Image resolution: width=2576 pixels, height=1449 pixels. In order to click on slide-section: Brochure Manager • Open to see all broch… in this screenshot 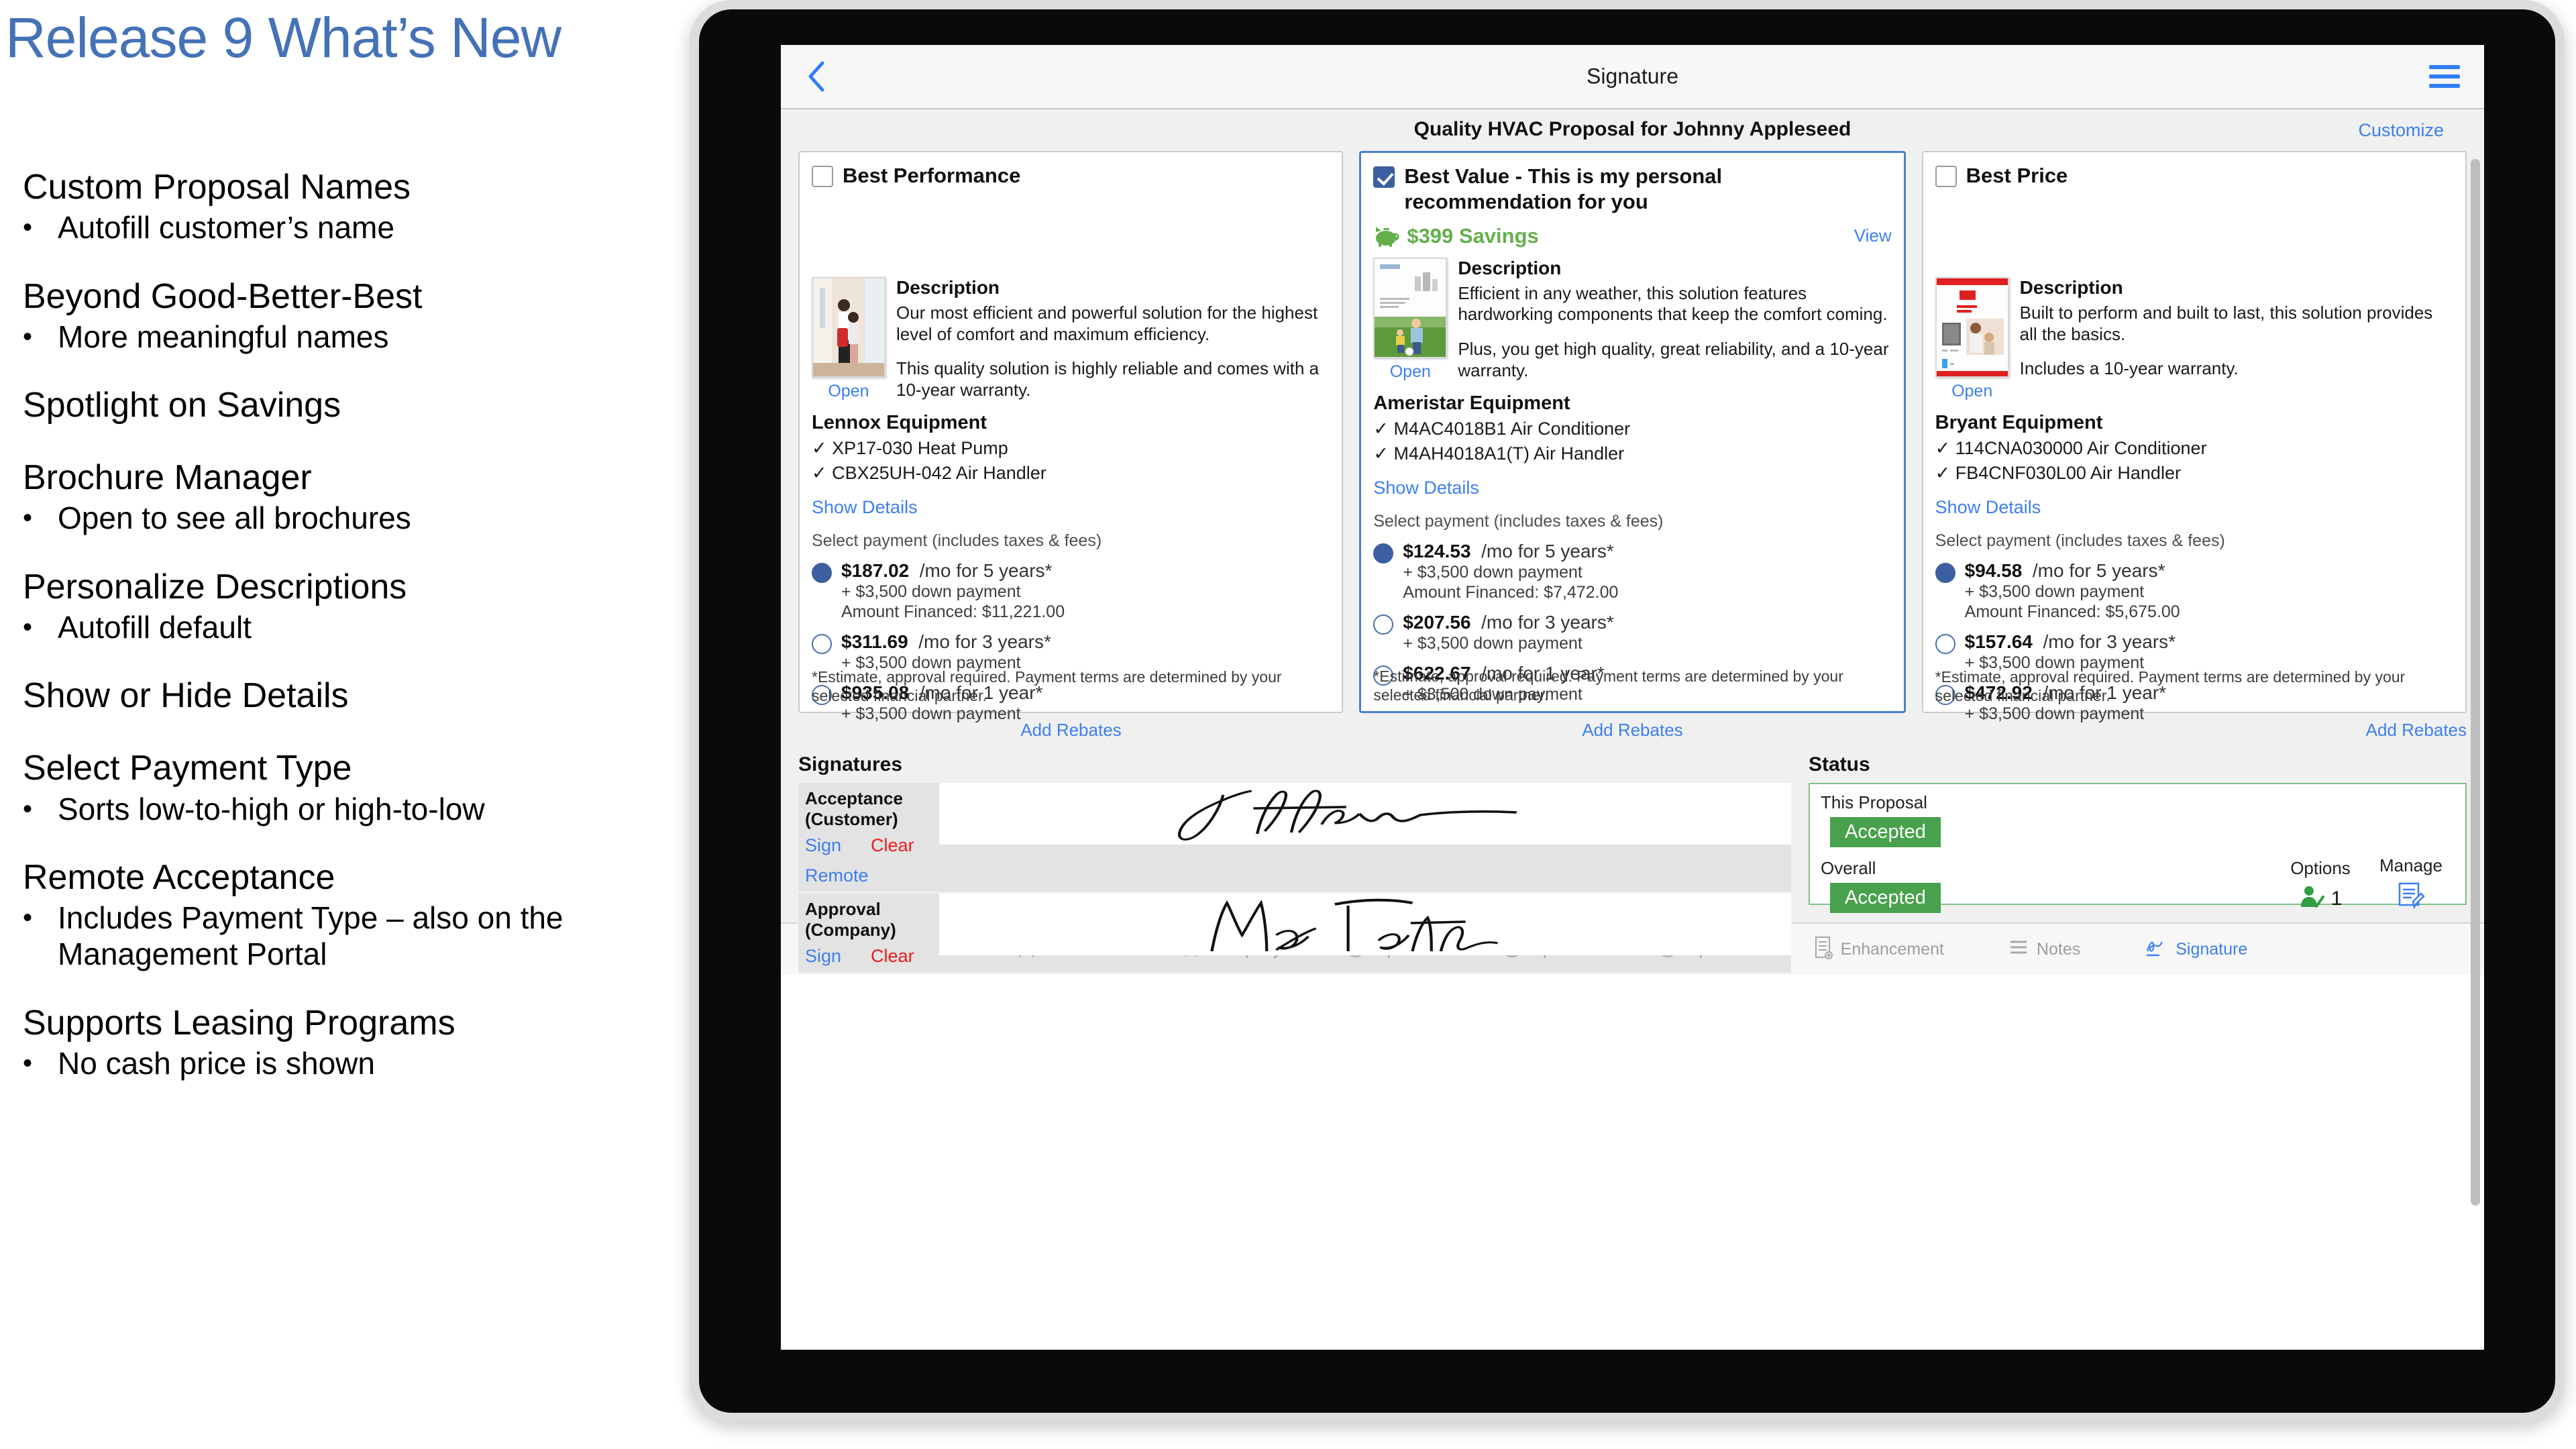, I will do `click(355, 497)`.